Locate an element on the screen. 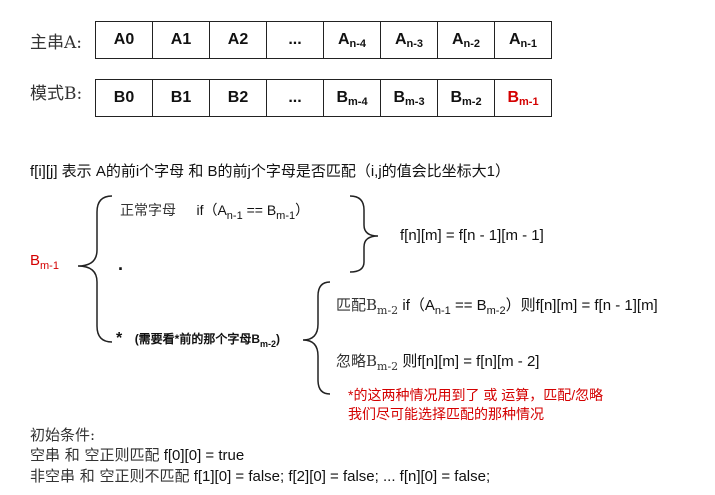  cell-a-n3: An-3 is located at coordinates (409, 40).